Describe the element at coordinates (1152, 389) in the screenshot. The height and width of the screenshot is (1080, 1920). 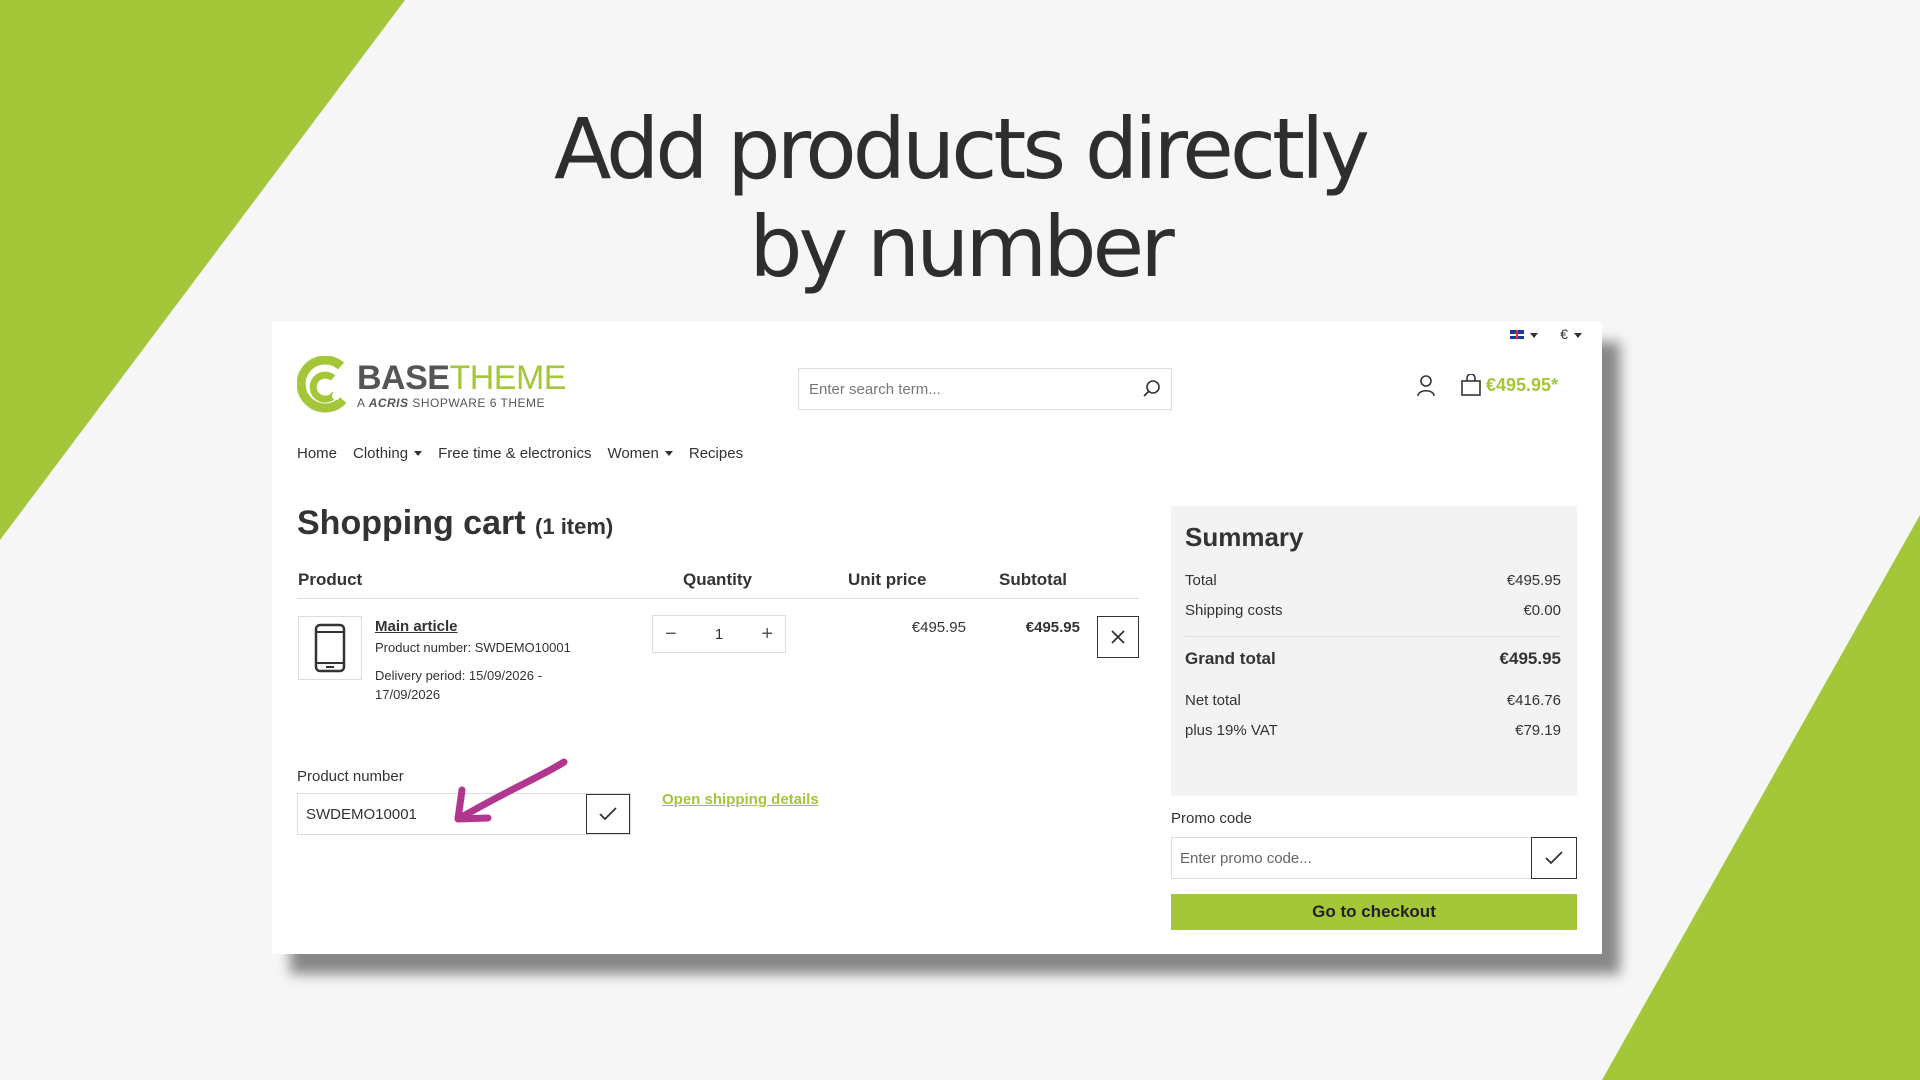
I see `search-icon` at that location.